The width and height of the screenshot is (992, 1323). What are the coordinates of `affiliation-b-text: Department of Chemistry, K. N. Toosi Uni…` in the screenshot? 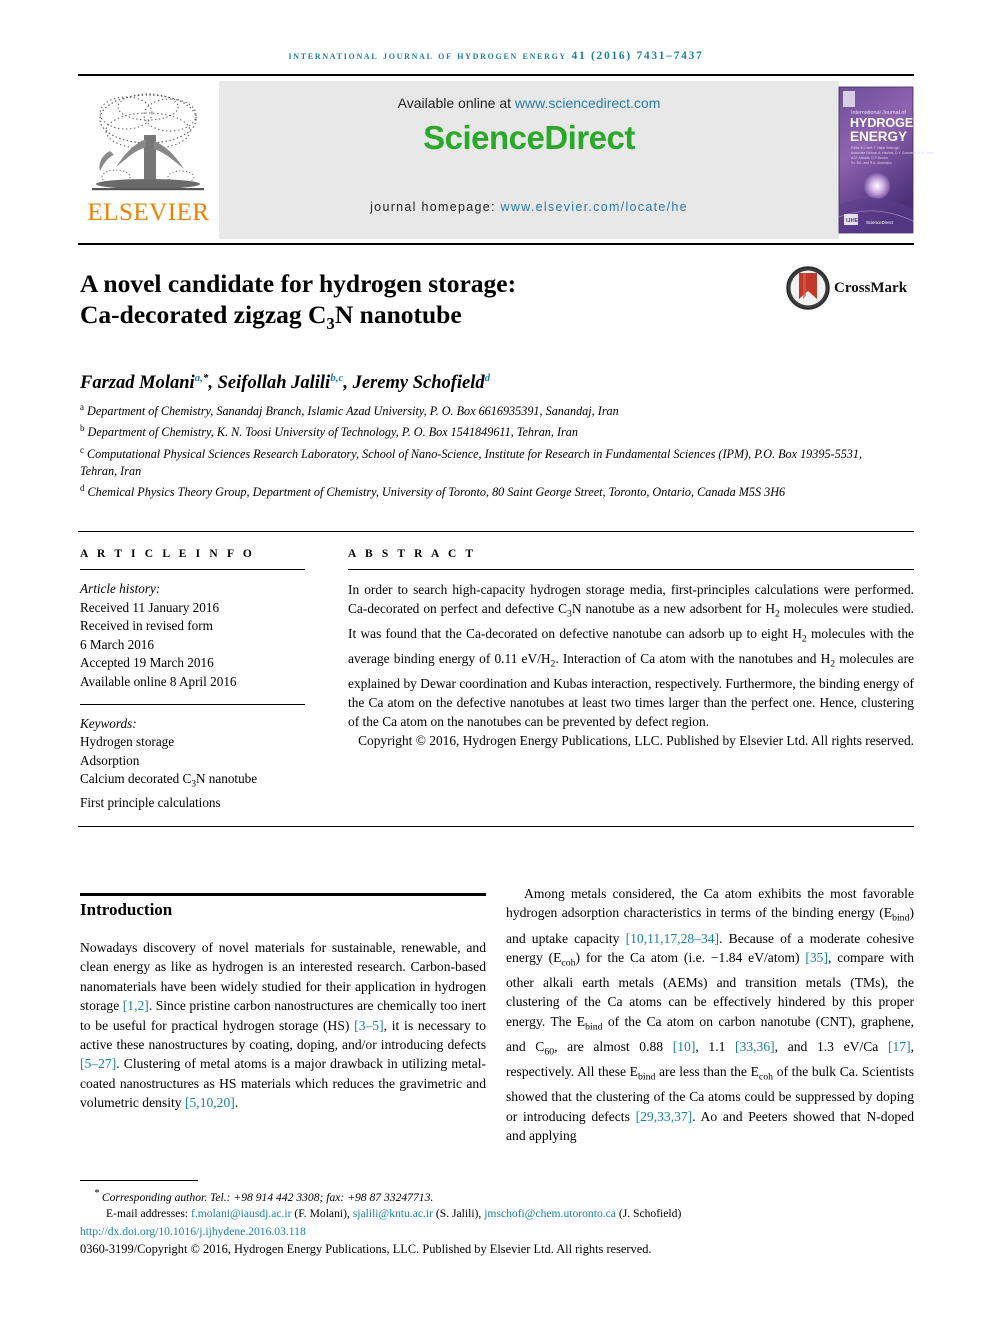 It's located at (332, 432).